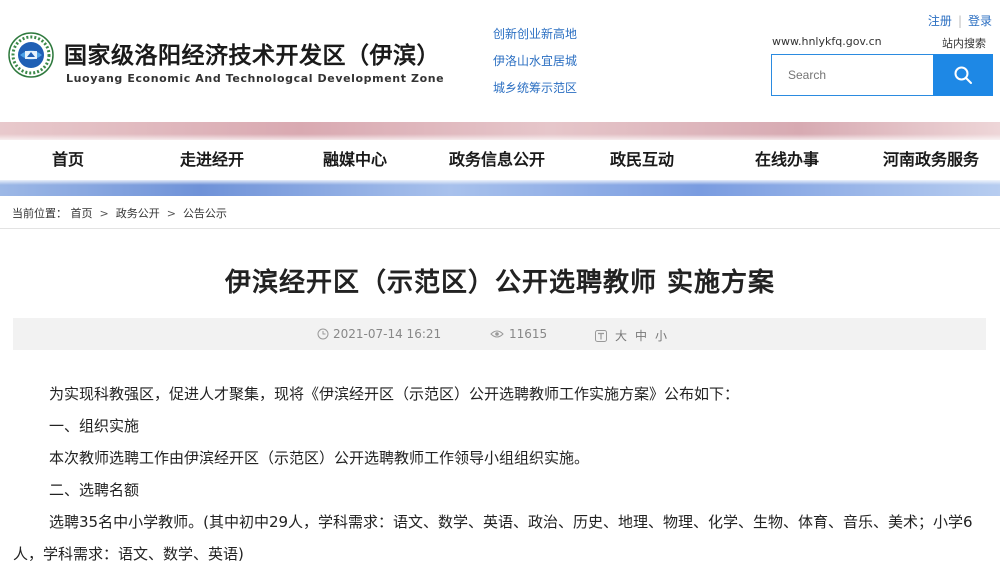 This screenshot has width=1000, height=573. I want to click on nav-item-gov-info: 政务信息公开, so click(497, 160).